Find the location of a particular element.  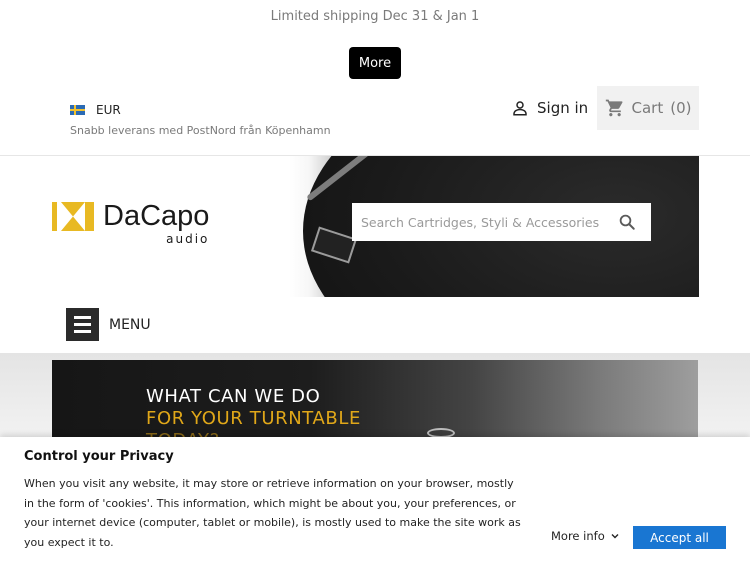

brand-name: DaCapo is located at coordinates (156, 216).